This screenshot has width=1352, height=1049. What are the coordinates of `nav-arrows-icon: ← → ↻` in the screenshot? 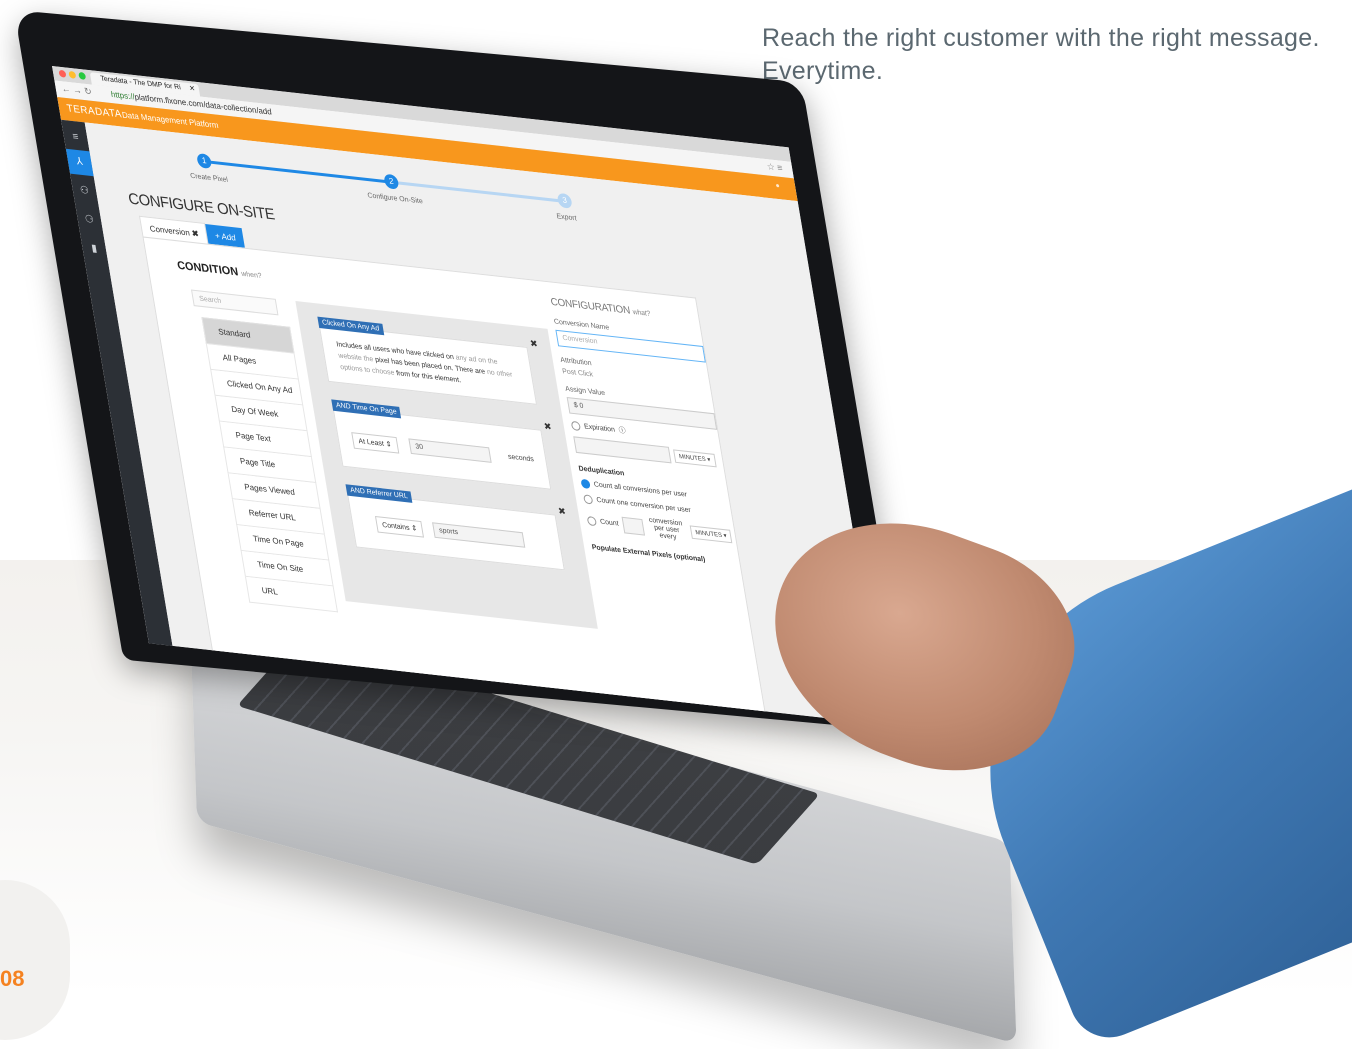 It's located at (77, 90).